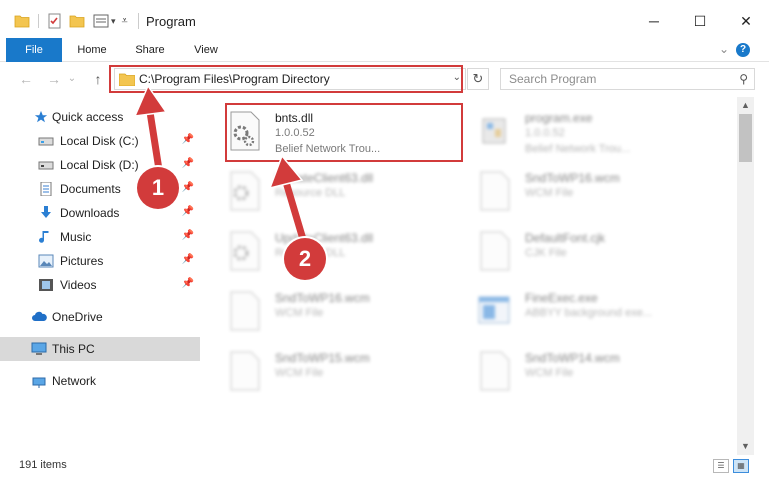 Image resolution: width=769 pixels, height=493 pixels. I want to click on arrow-2-head, so click(286, 172).